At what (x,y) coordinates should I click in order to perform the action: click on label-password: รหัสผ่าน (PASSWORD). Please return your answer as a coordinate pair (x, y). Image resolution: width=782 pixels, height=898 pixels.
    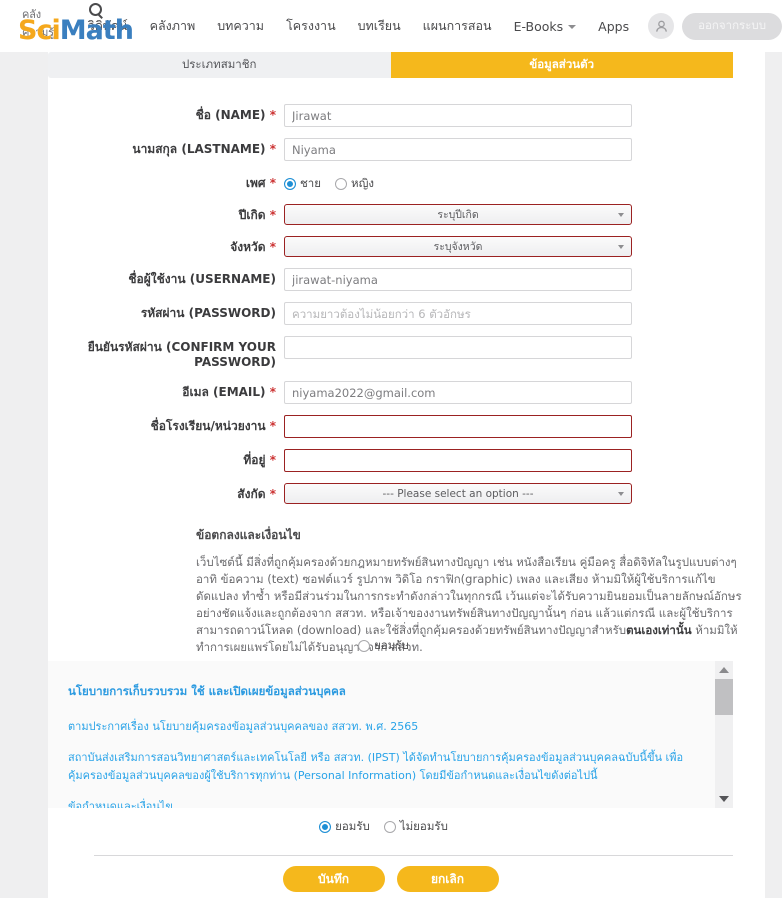
    Looking at the image, I should click on (208, 313).